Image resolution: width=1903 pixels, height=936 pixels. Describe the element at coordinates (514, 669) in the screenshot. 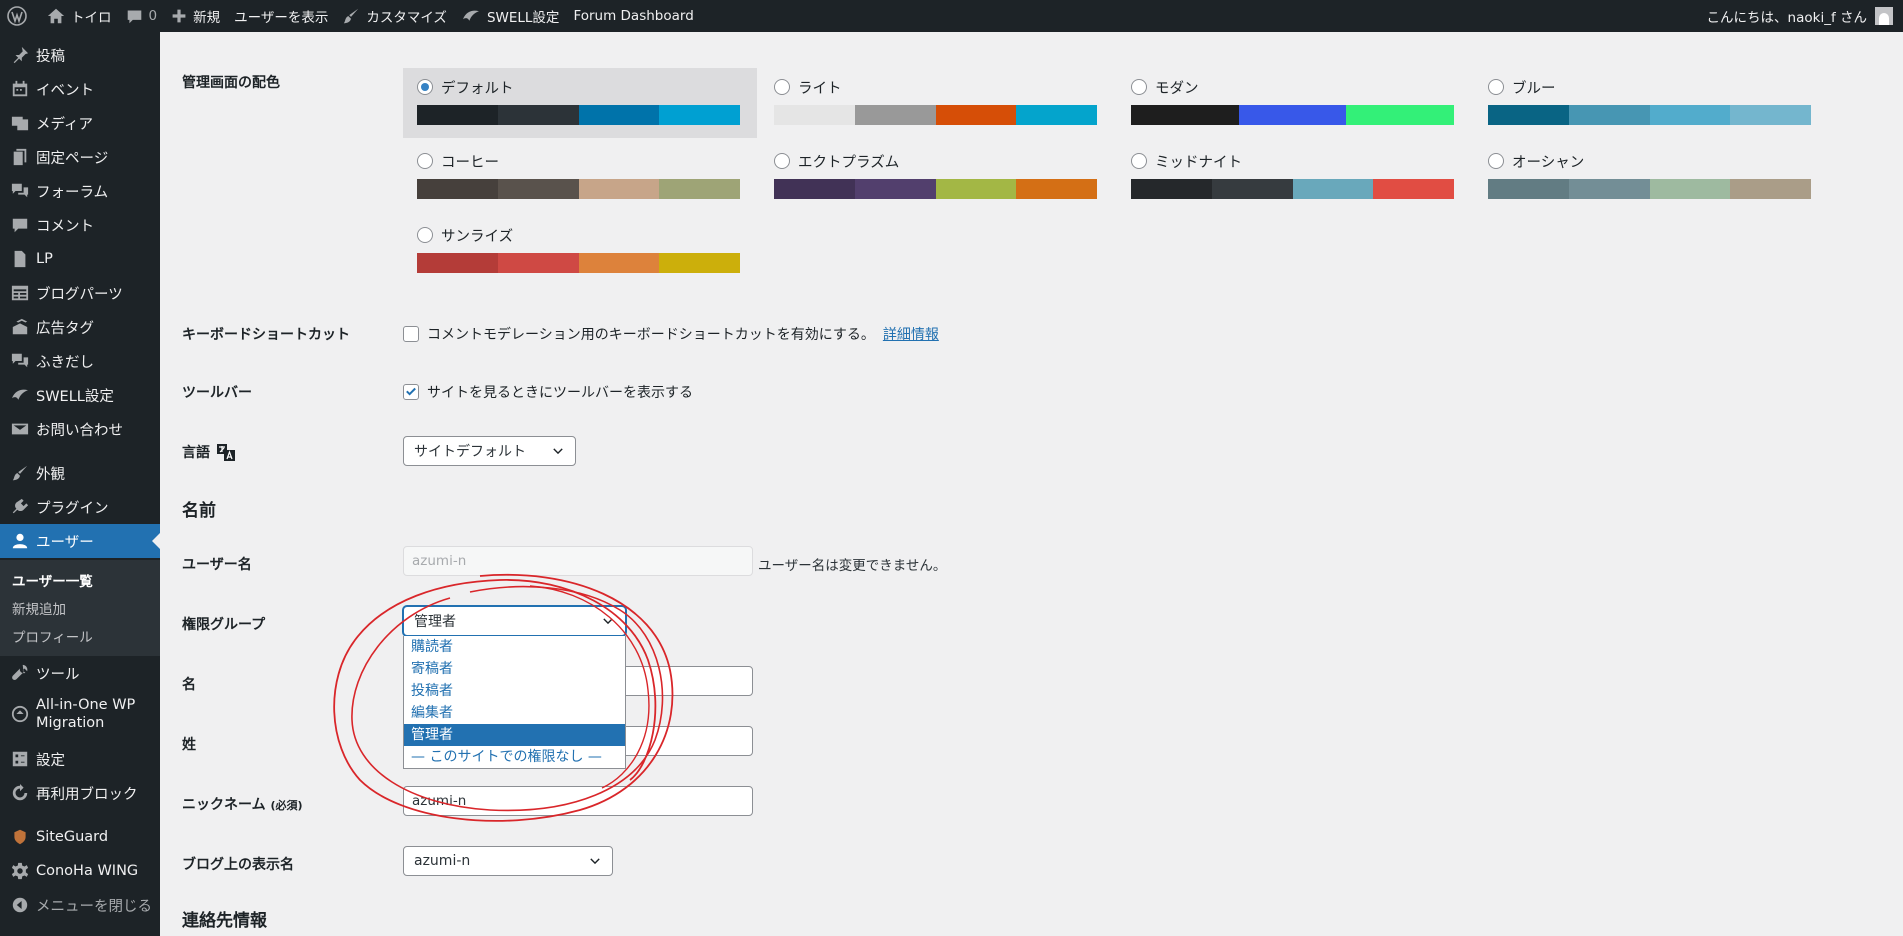

I see `role-option-contributor: 寄稿者` at that location.